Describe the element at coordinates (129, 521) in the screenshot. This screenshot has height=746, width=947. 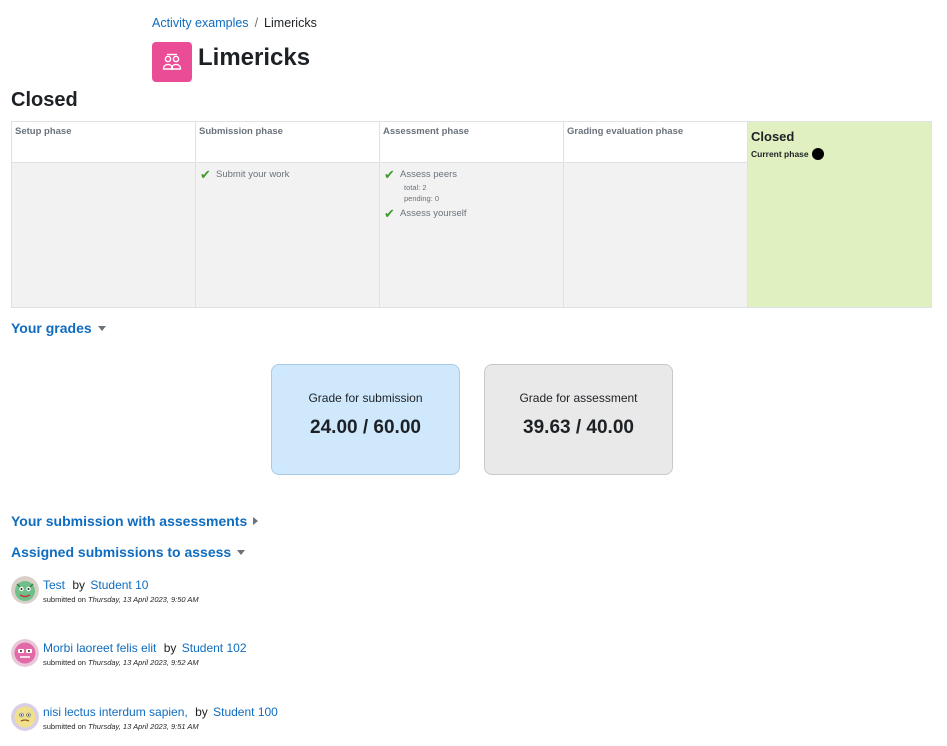
I see `section-title: Your submission with assessments` at that location.